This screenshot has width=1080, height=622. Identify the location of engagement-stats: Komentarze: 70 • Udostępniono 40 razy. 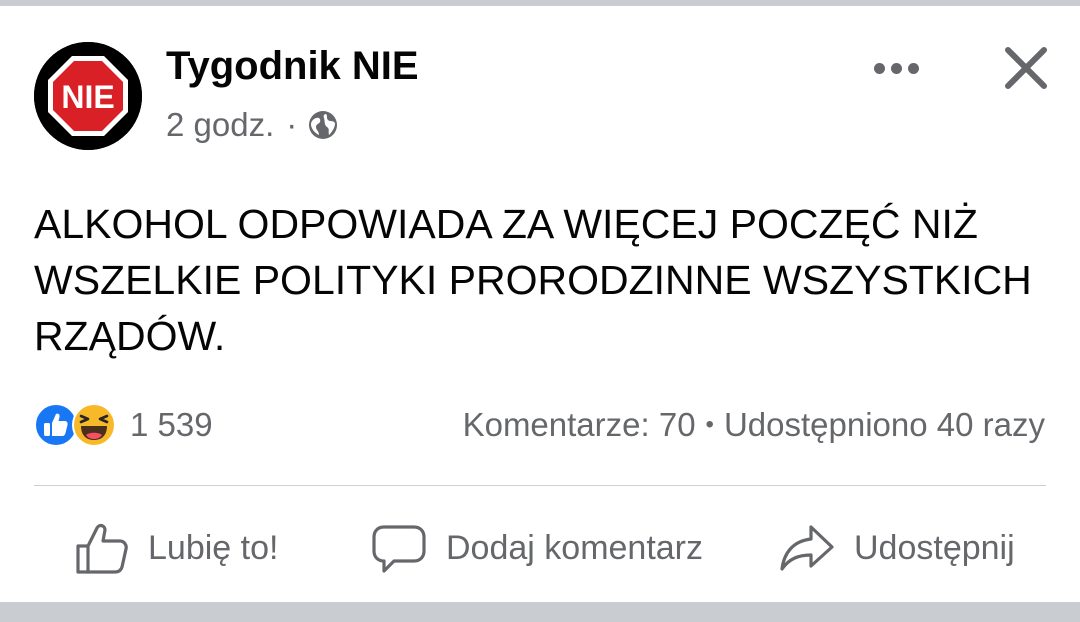
(754, 425).